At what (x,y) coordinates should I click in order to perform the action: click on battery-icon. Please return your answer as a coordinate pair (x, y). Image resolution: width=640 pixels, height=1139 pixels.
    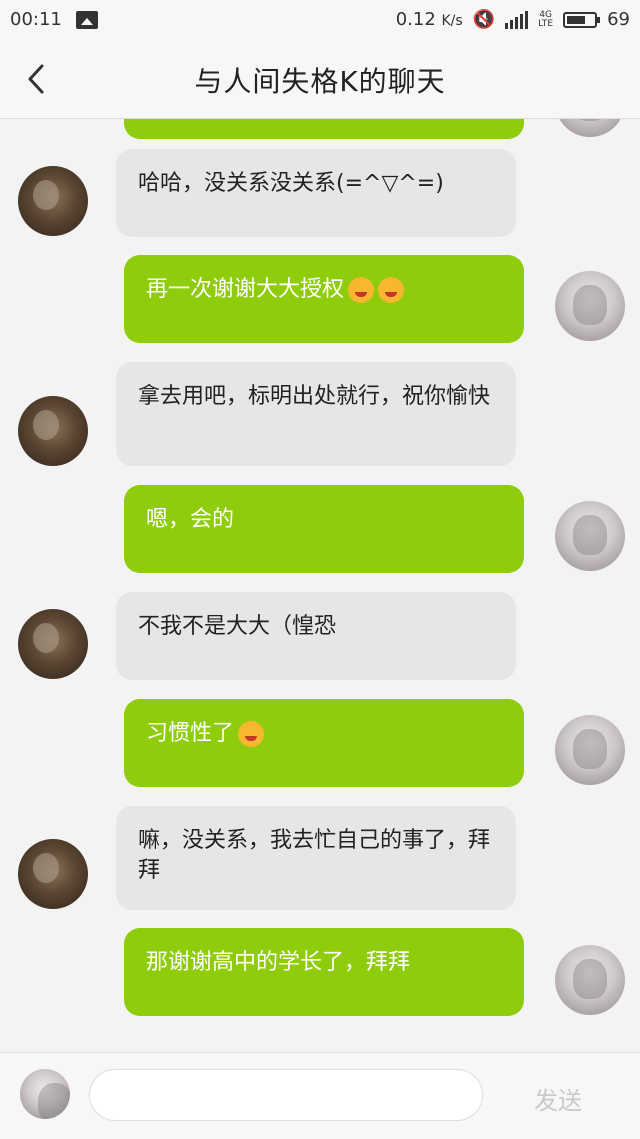
    Looking at the image, I should click on (582, 19).